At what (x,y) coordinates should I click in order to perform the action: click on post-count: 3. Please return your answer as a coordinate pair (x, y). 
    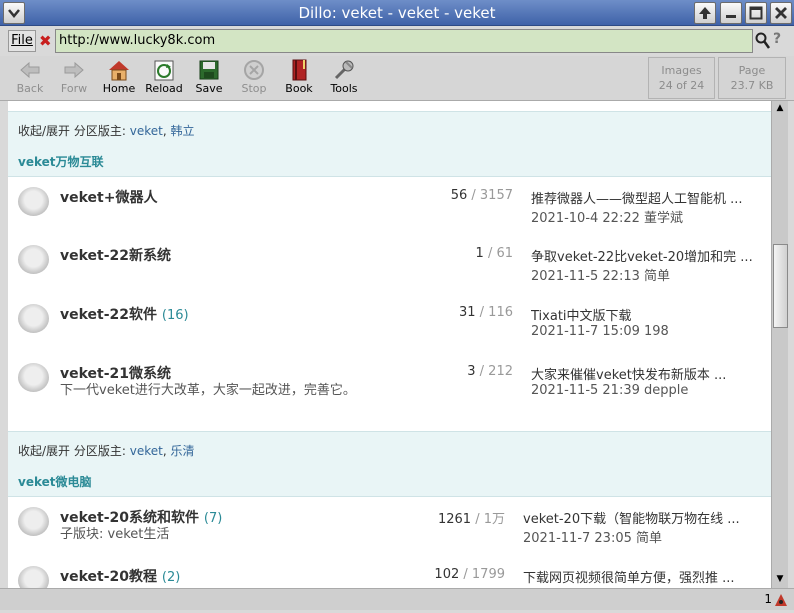
    Looking at the image, I should click on (471, 371).